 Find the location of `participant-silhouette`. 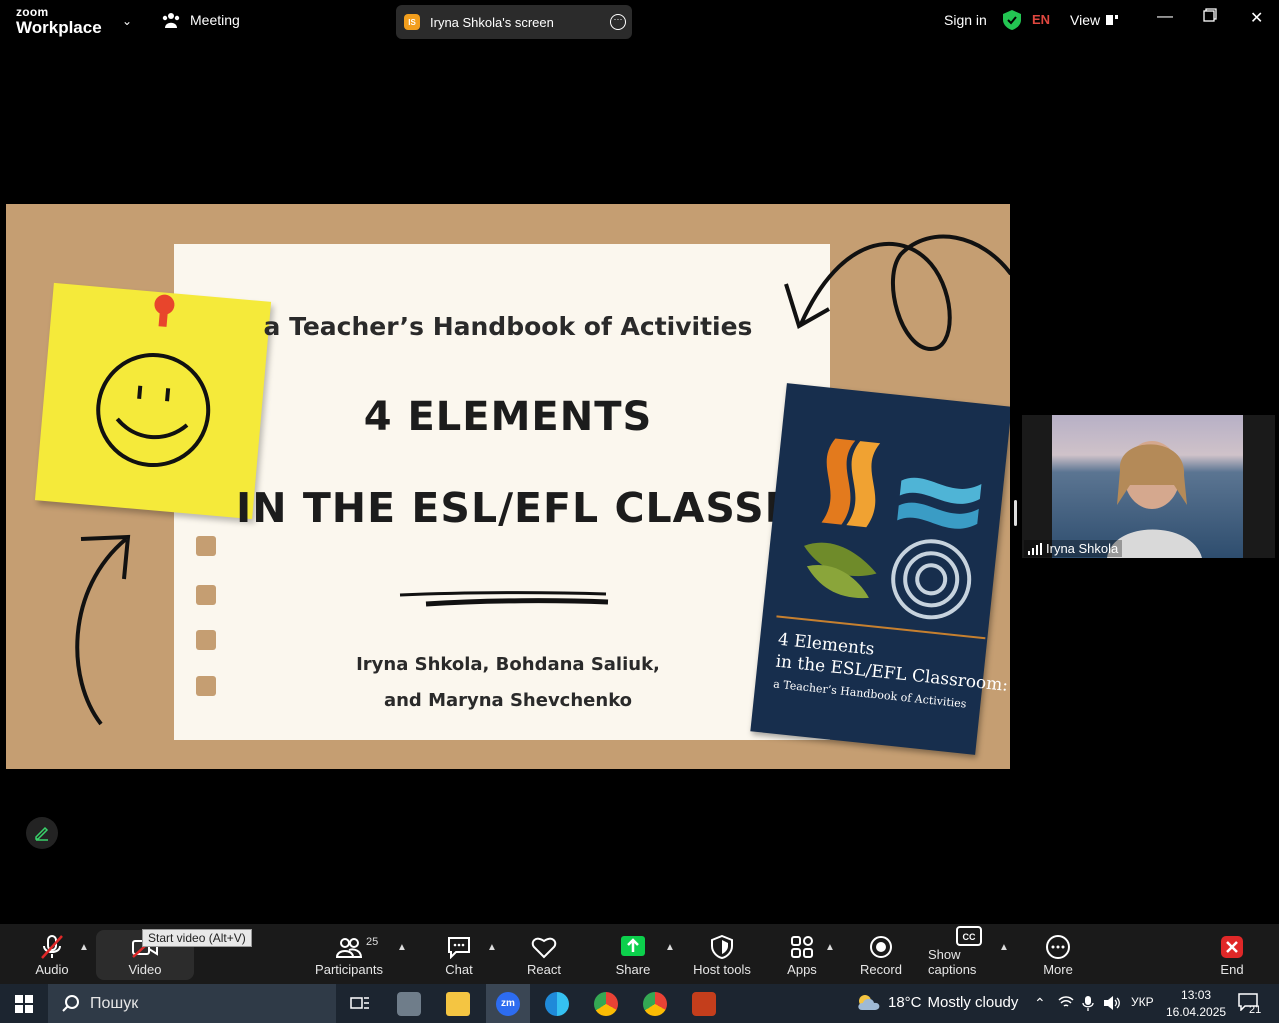

participant-silhouette is located at coordinates (1154, 499).